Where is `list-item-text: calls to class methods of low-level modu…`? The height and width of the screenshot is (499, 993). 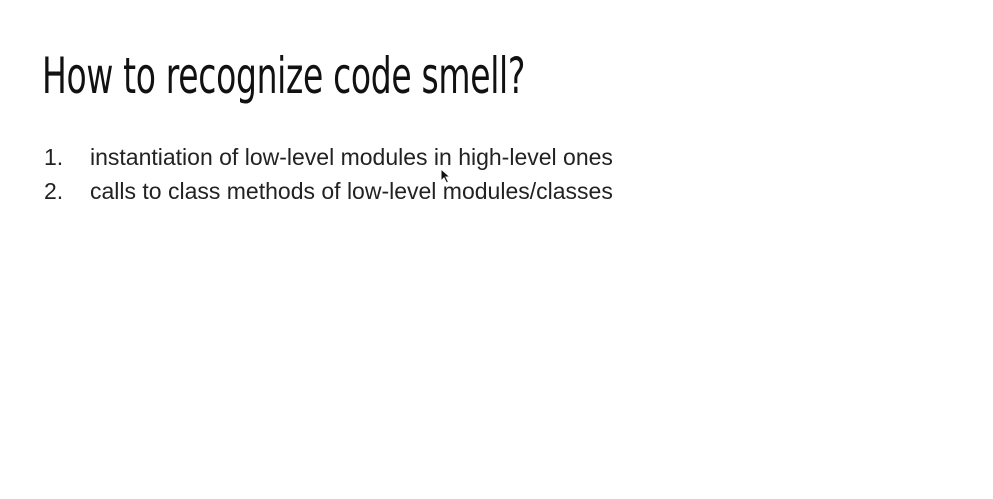 list-item-text: calls to class methods of low-level modu… is located at coordinates (351, 191).